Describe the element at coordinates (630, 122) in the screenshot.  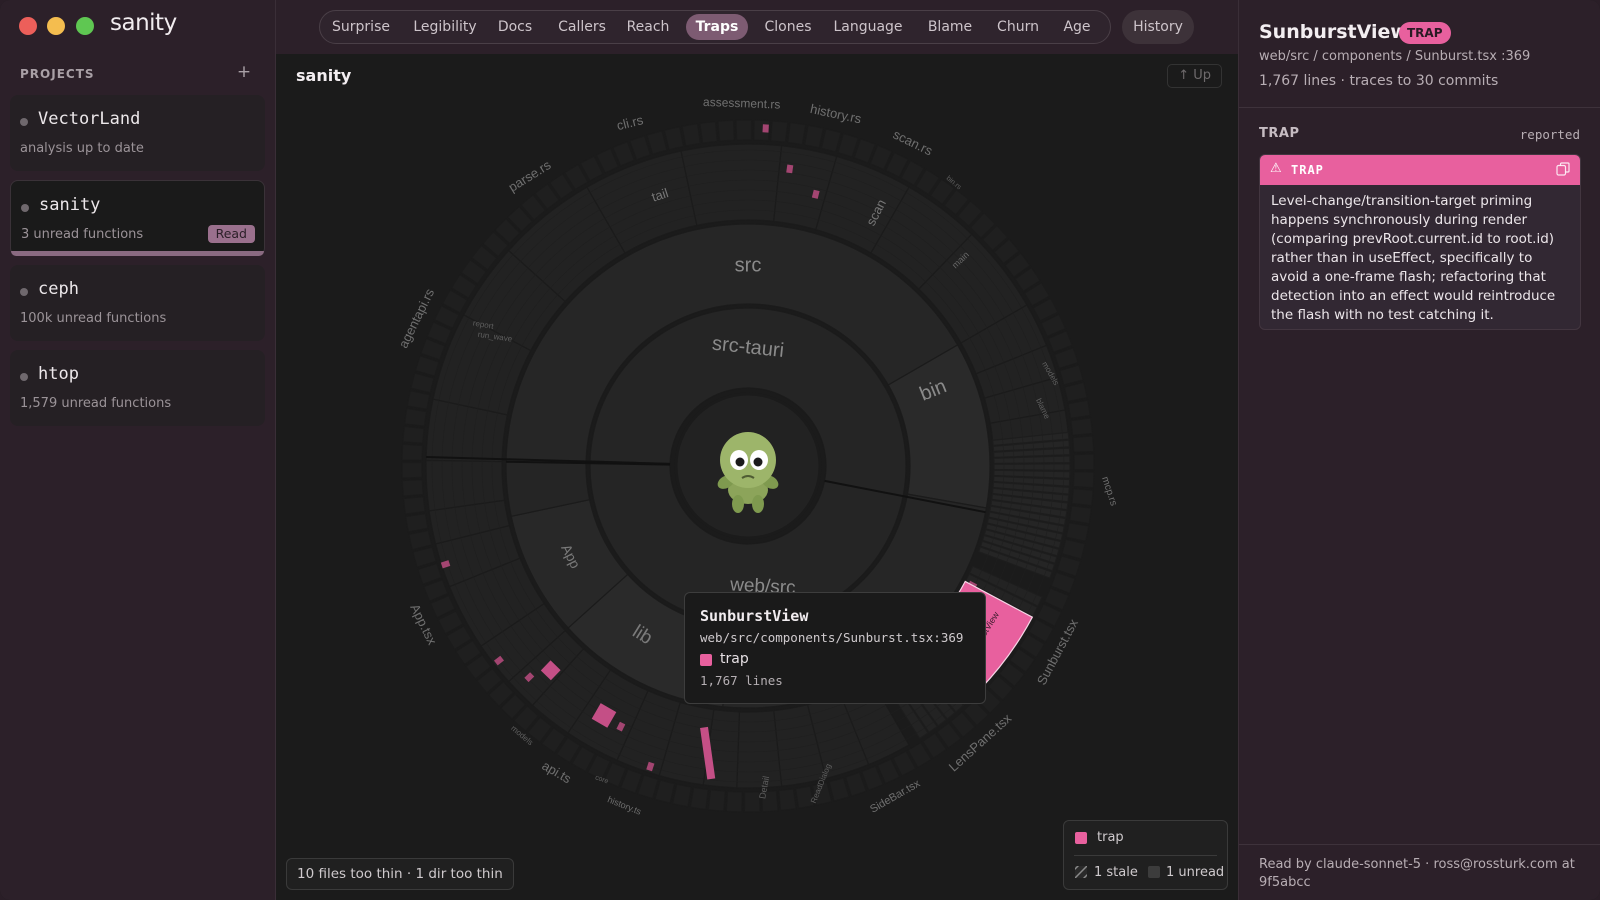
I see `outer-label: cli.rs` at that location.